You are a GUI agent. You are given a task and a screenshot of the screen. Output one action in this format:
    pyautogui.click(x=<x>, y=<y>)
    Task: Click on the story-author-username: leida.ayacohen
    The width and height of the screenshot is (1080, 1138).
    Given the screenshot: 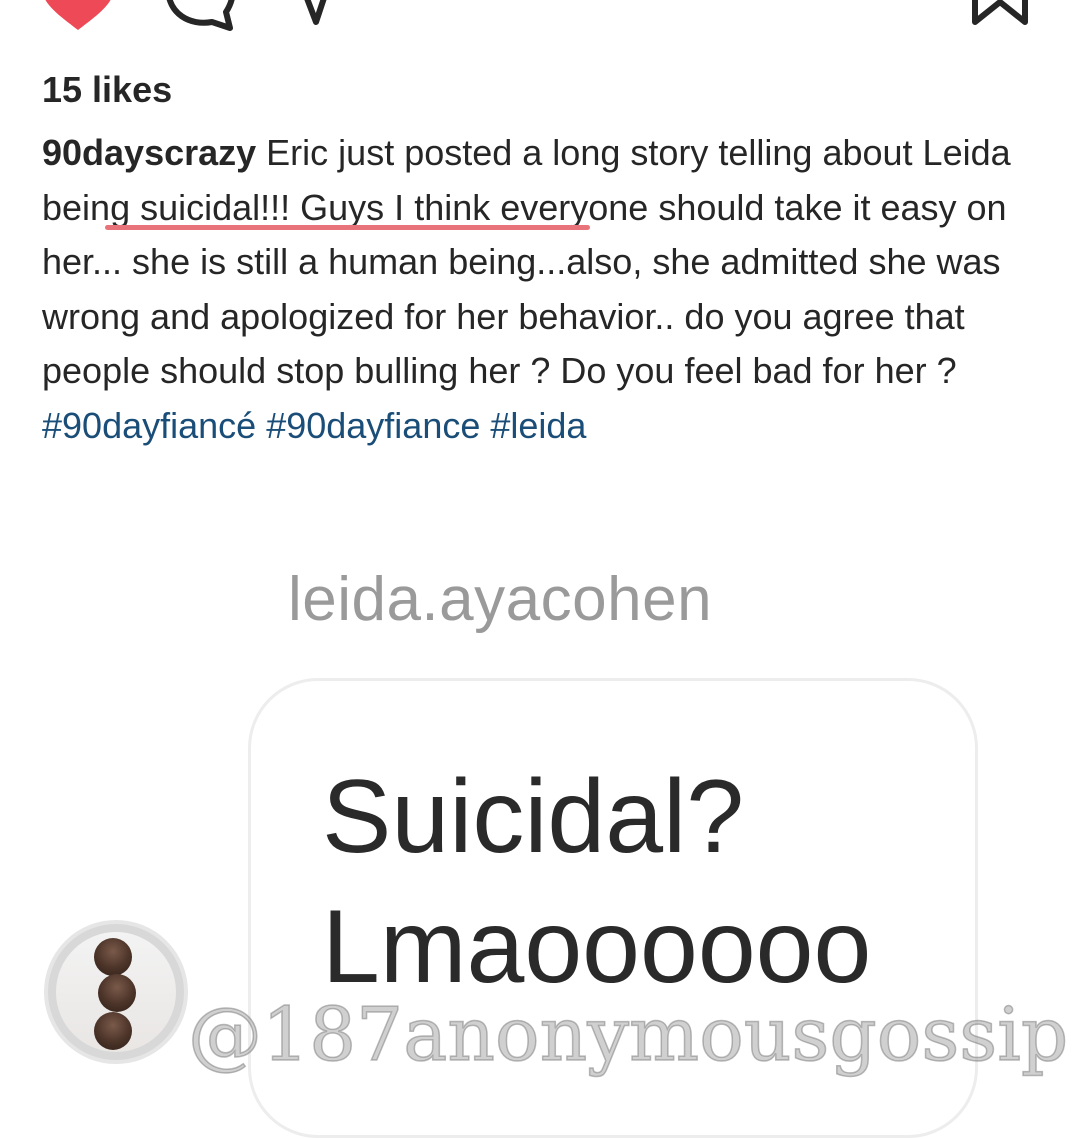 What is the action you would take?
    pyautogui.click(x=500, y=599)
    